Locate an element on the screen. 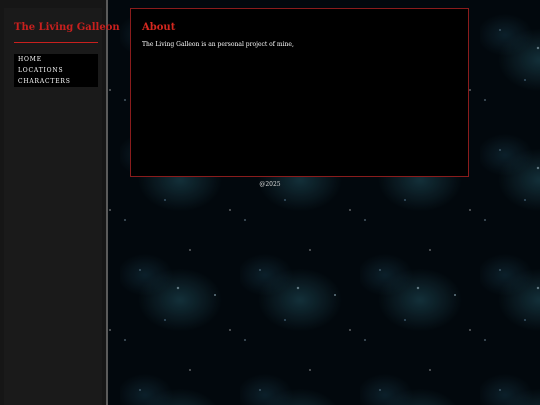  nav-item-home: HOME is located at coordinates (56, 59).